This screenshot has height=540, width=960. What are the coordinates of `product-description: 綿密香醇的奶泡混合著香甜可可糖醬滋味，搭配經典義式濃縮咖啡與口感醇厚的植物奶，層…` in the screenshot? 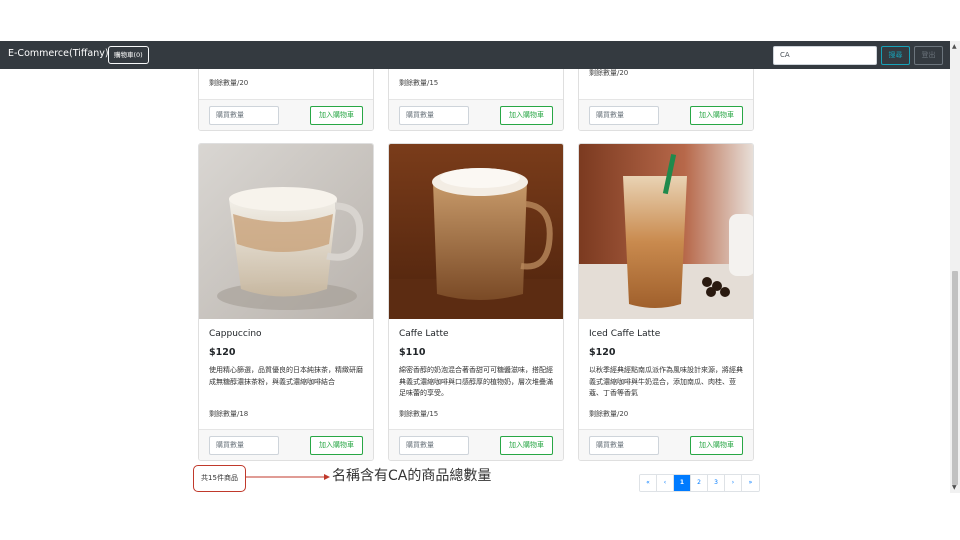 It's located at (476, 381).